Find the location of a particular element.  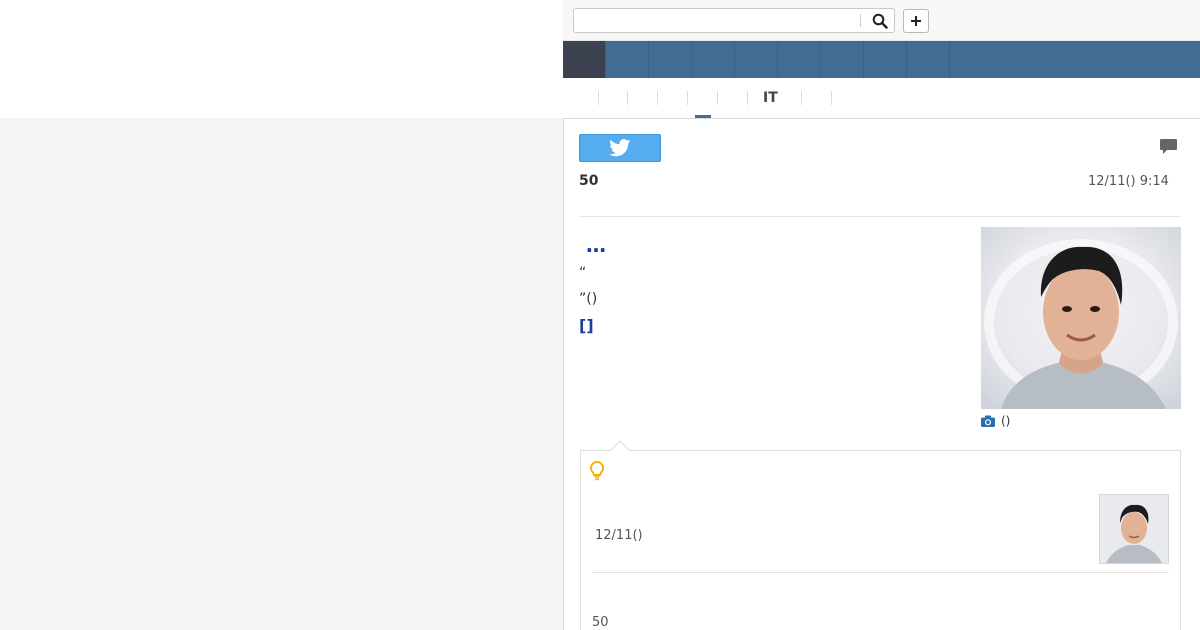

camera-icon is located at coordinates (988, 421).